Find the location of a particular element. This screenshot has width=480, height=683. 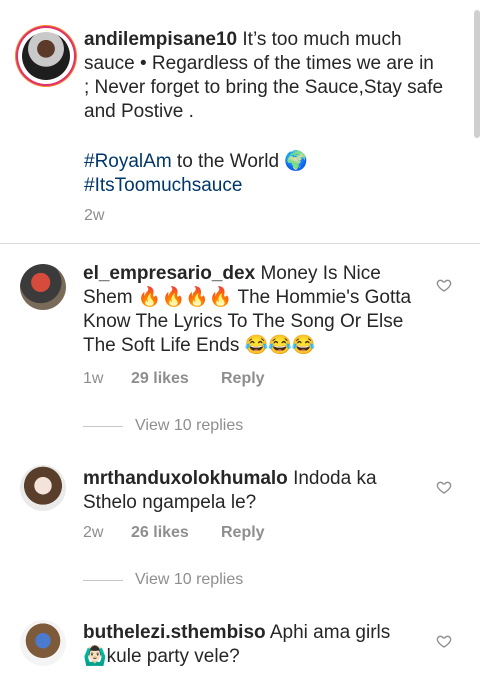

view-replies-2: View 10 replies is located at coordinates (163, 580).